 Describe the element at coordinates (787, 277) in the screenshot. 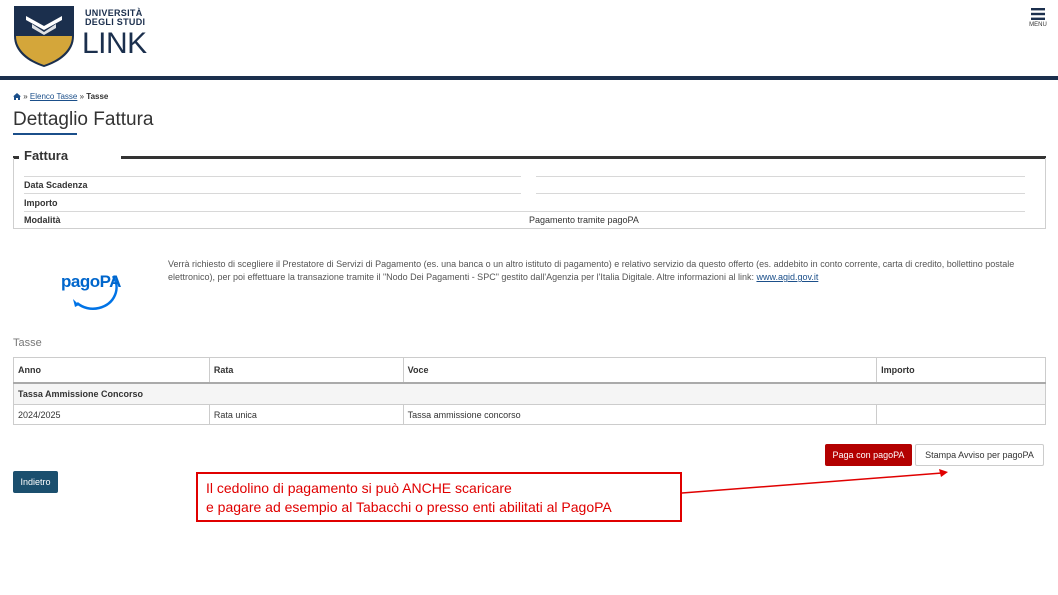

I see `agid-link: www.agid.gov.it` at that location.